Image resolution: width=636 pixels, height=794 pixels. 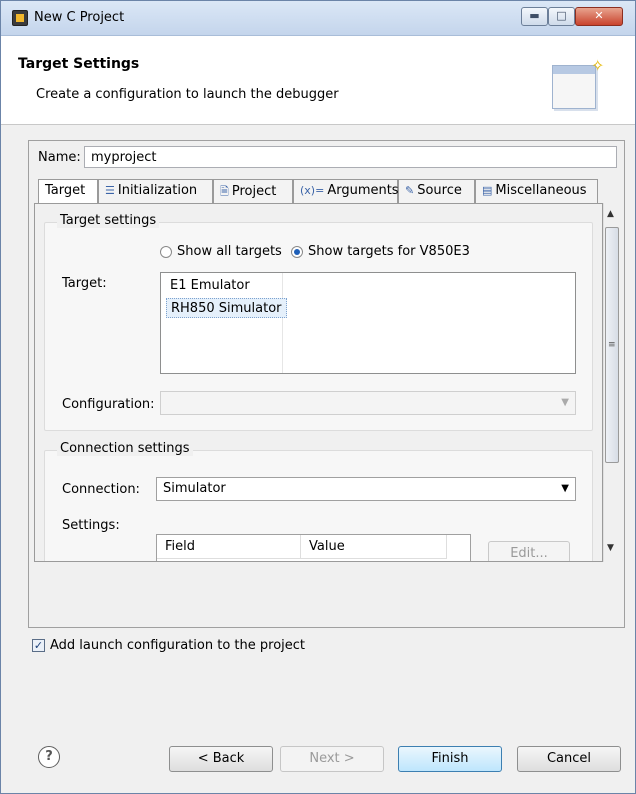 I want to click on page-title: Target Settings, so click(x=79, y=64).